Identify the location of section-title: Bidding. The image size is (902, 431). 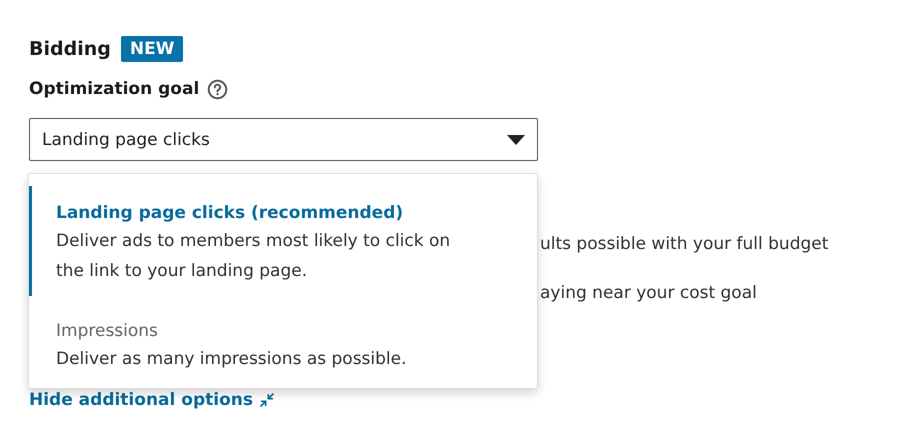
(70, 49).